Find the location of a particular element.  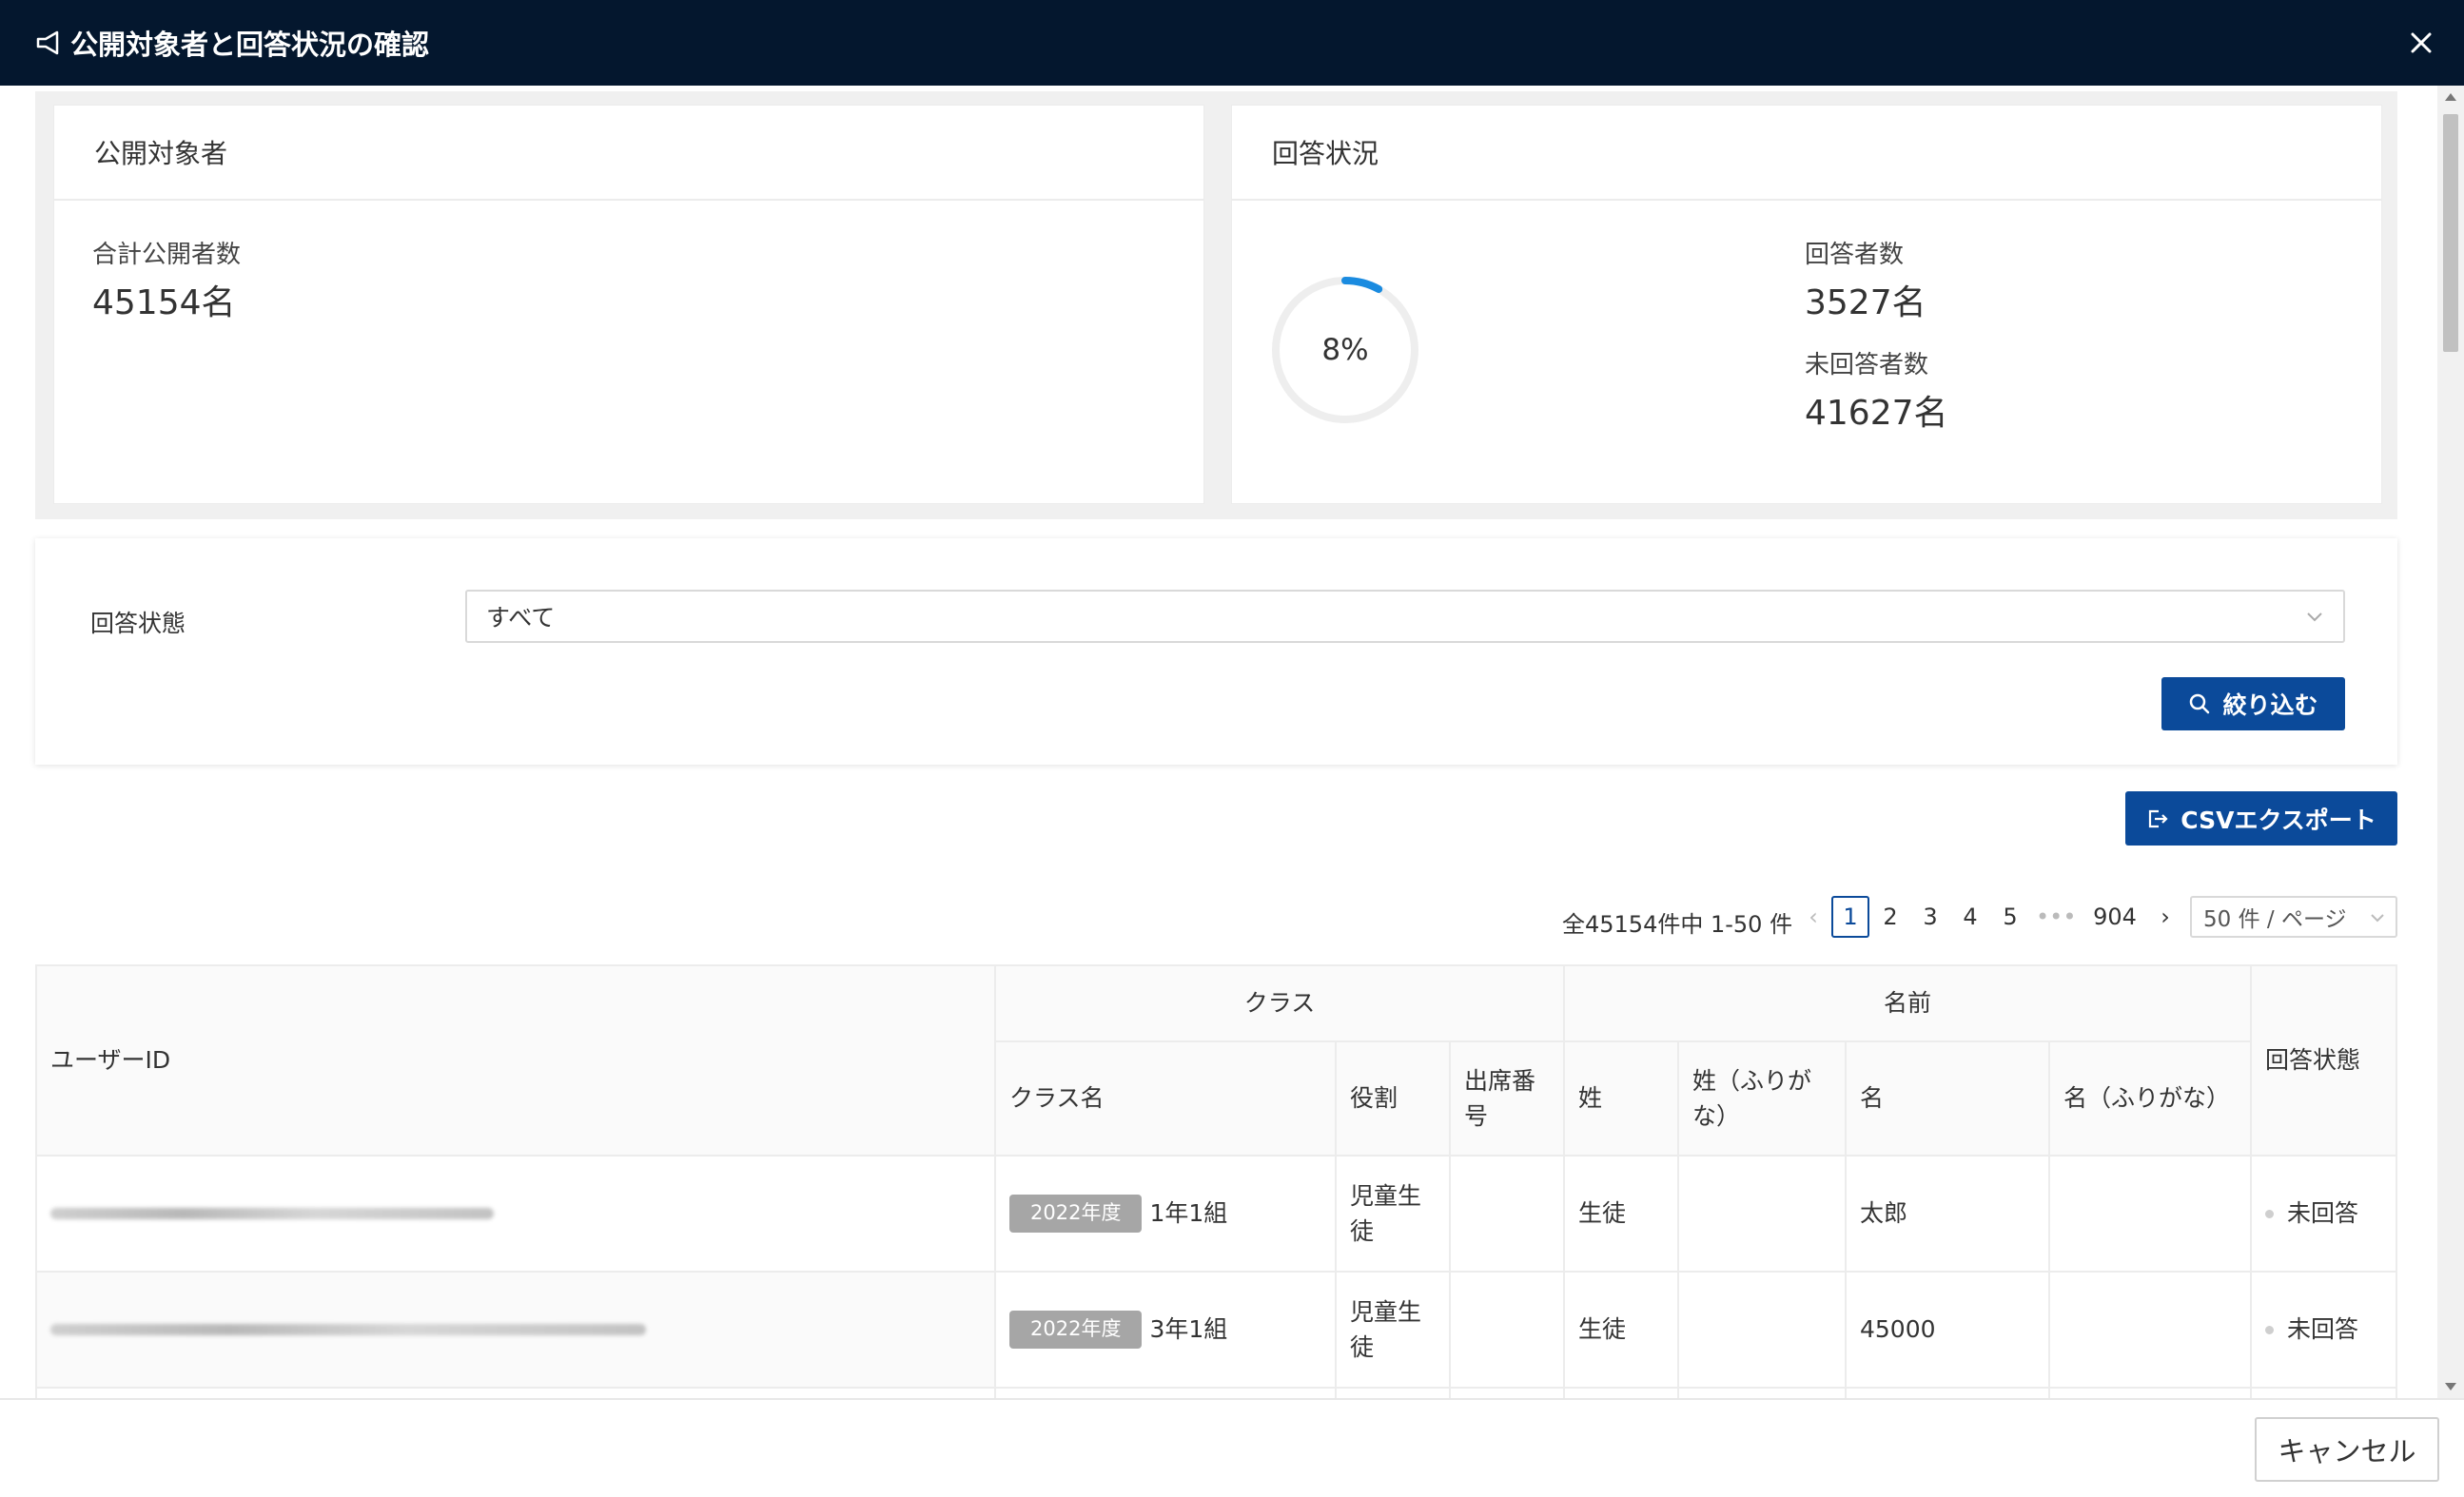

table-row-first-name: 45000 is located at coordinates (1948, 1331).